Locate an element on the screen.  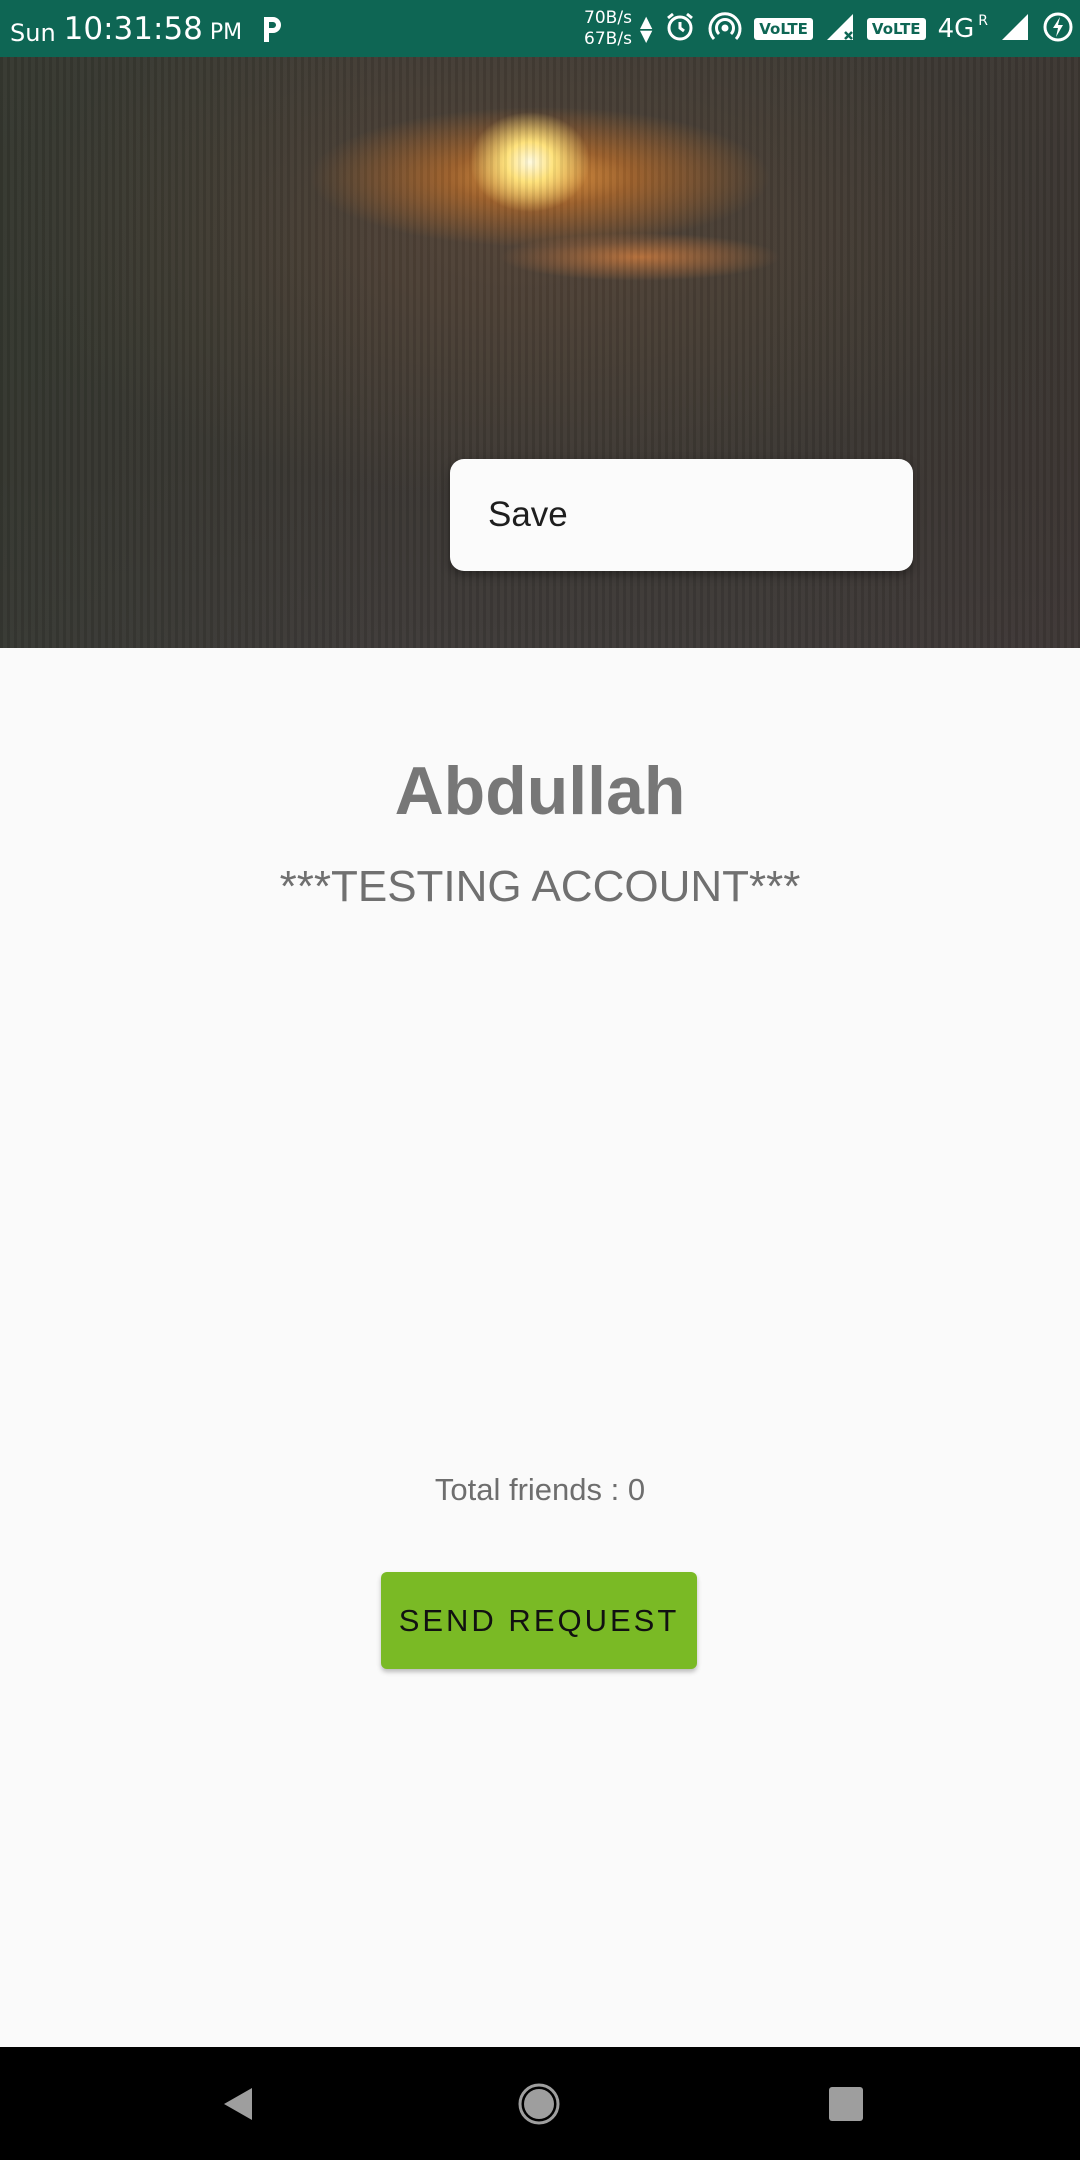
parking-icon is located at coordinates (272, 29).